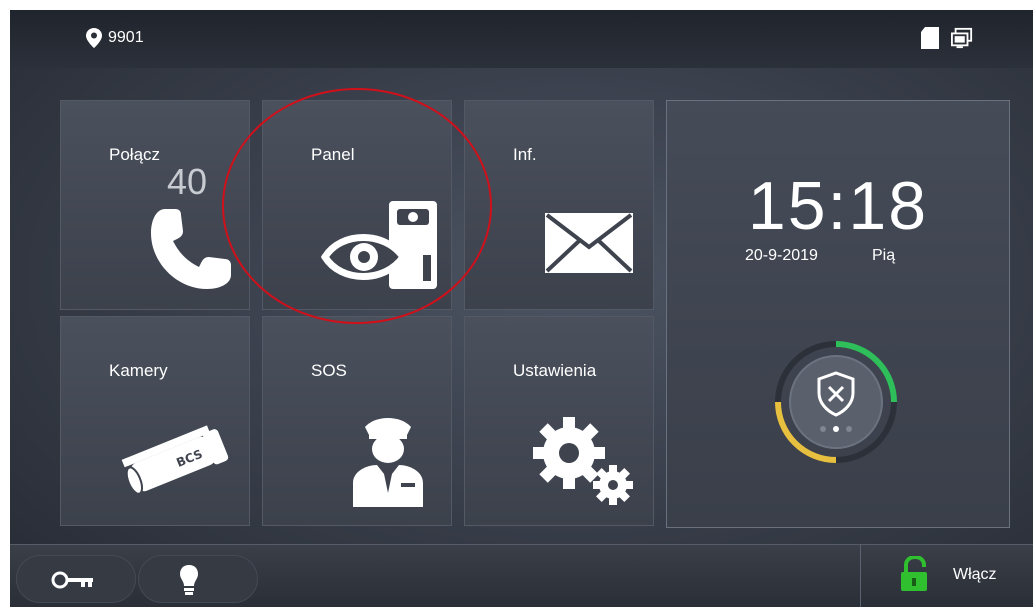  Describe the element at coordinates (555, 370) in the screenshot. I see `tile-settings-label: Ustawienia` at that location.